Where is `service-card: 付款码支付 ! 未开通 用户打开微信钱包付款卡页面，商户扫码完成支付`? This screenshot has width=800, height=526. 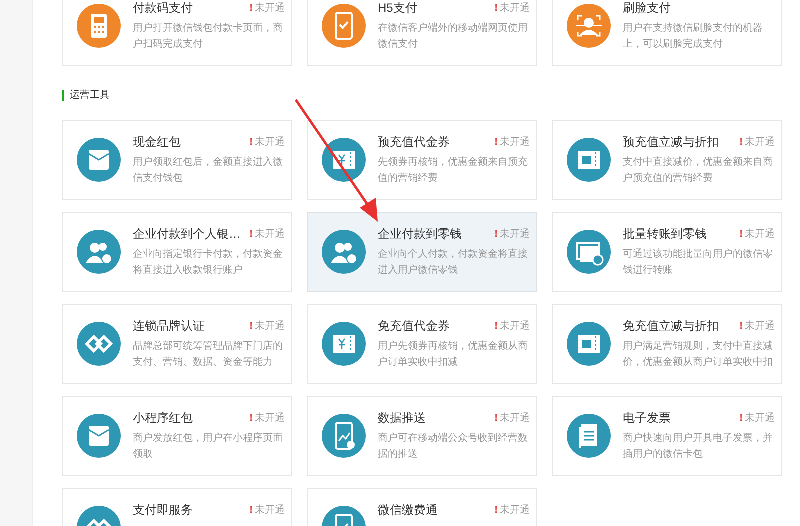
service-card: 付款码支付 ! 未开通 用户打开微信钱包付款卡页面，商户扫码完成支付 is located at coordinates (177, 33).